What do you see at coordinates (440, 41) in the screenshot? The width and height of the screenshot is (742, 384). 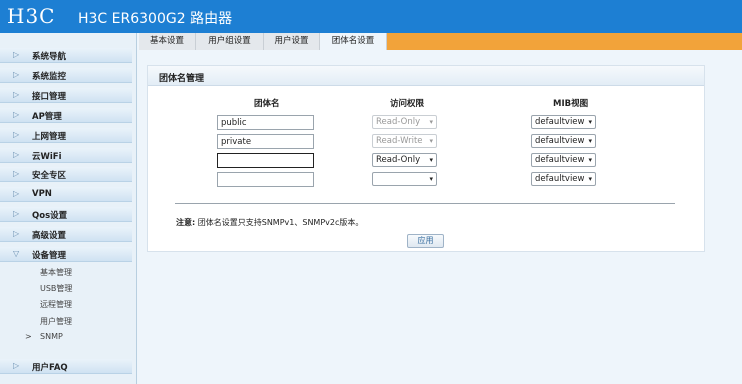 I see `tab-bar: 基本设置 用户组设置 用户设置 团体名设置` at bounding box center [440, 41].